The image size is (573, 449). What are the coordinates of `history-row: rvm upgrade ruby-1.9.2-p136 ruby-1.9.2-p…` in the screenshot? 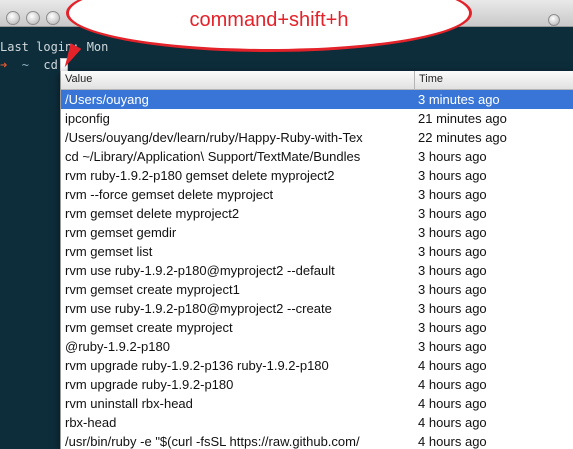 It's located at (317, 365).